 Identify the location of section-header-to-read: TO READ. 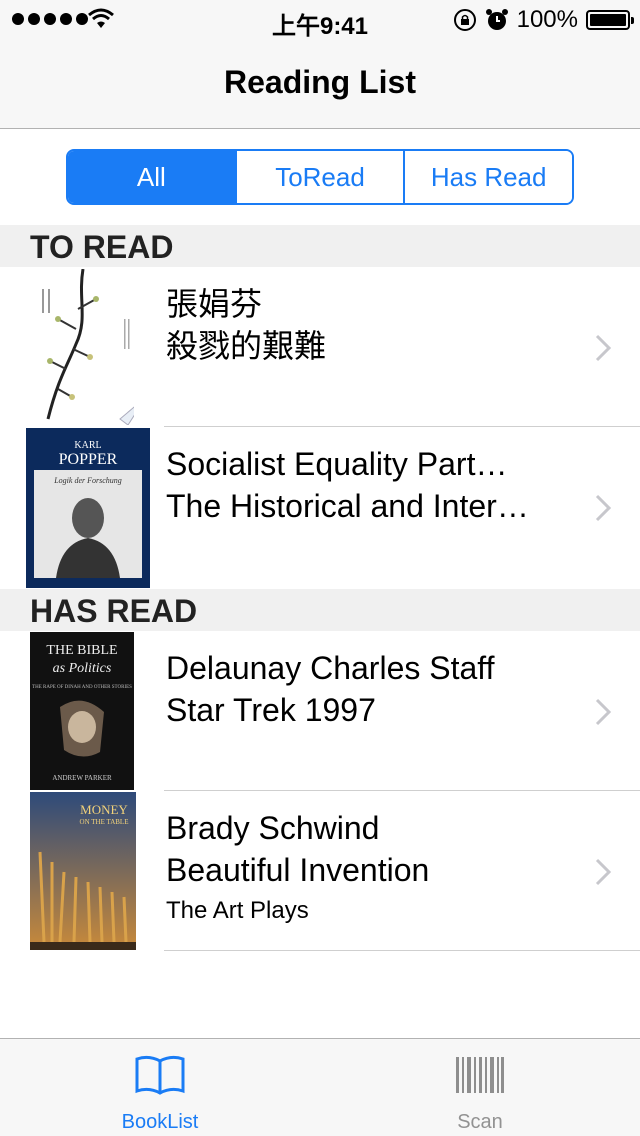
(320, 246).